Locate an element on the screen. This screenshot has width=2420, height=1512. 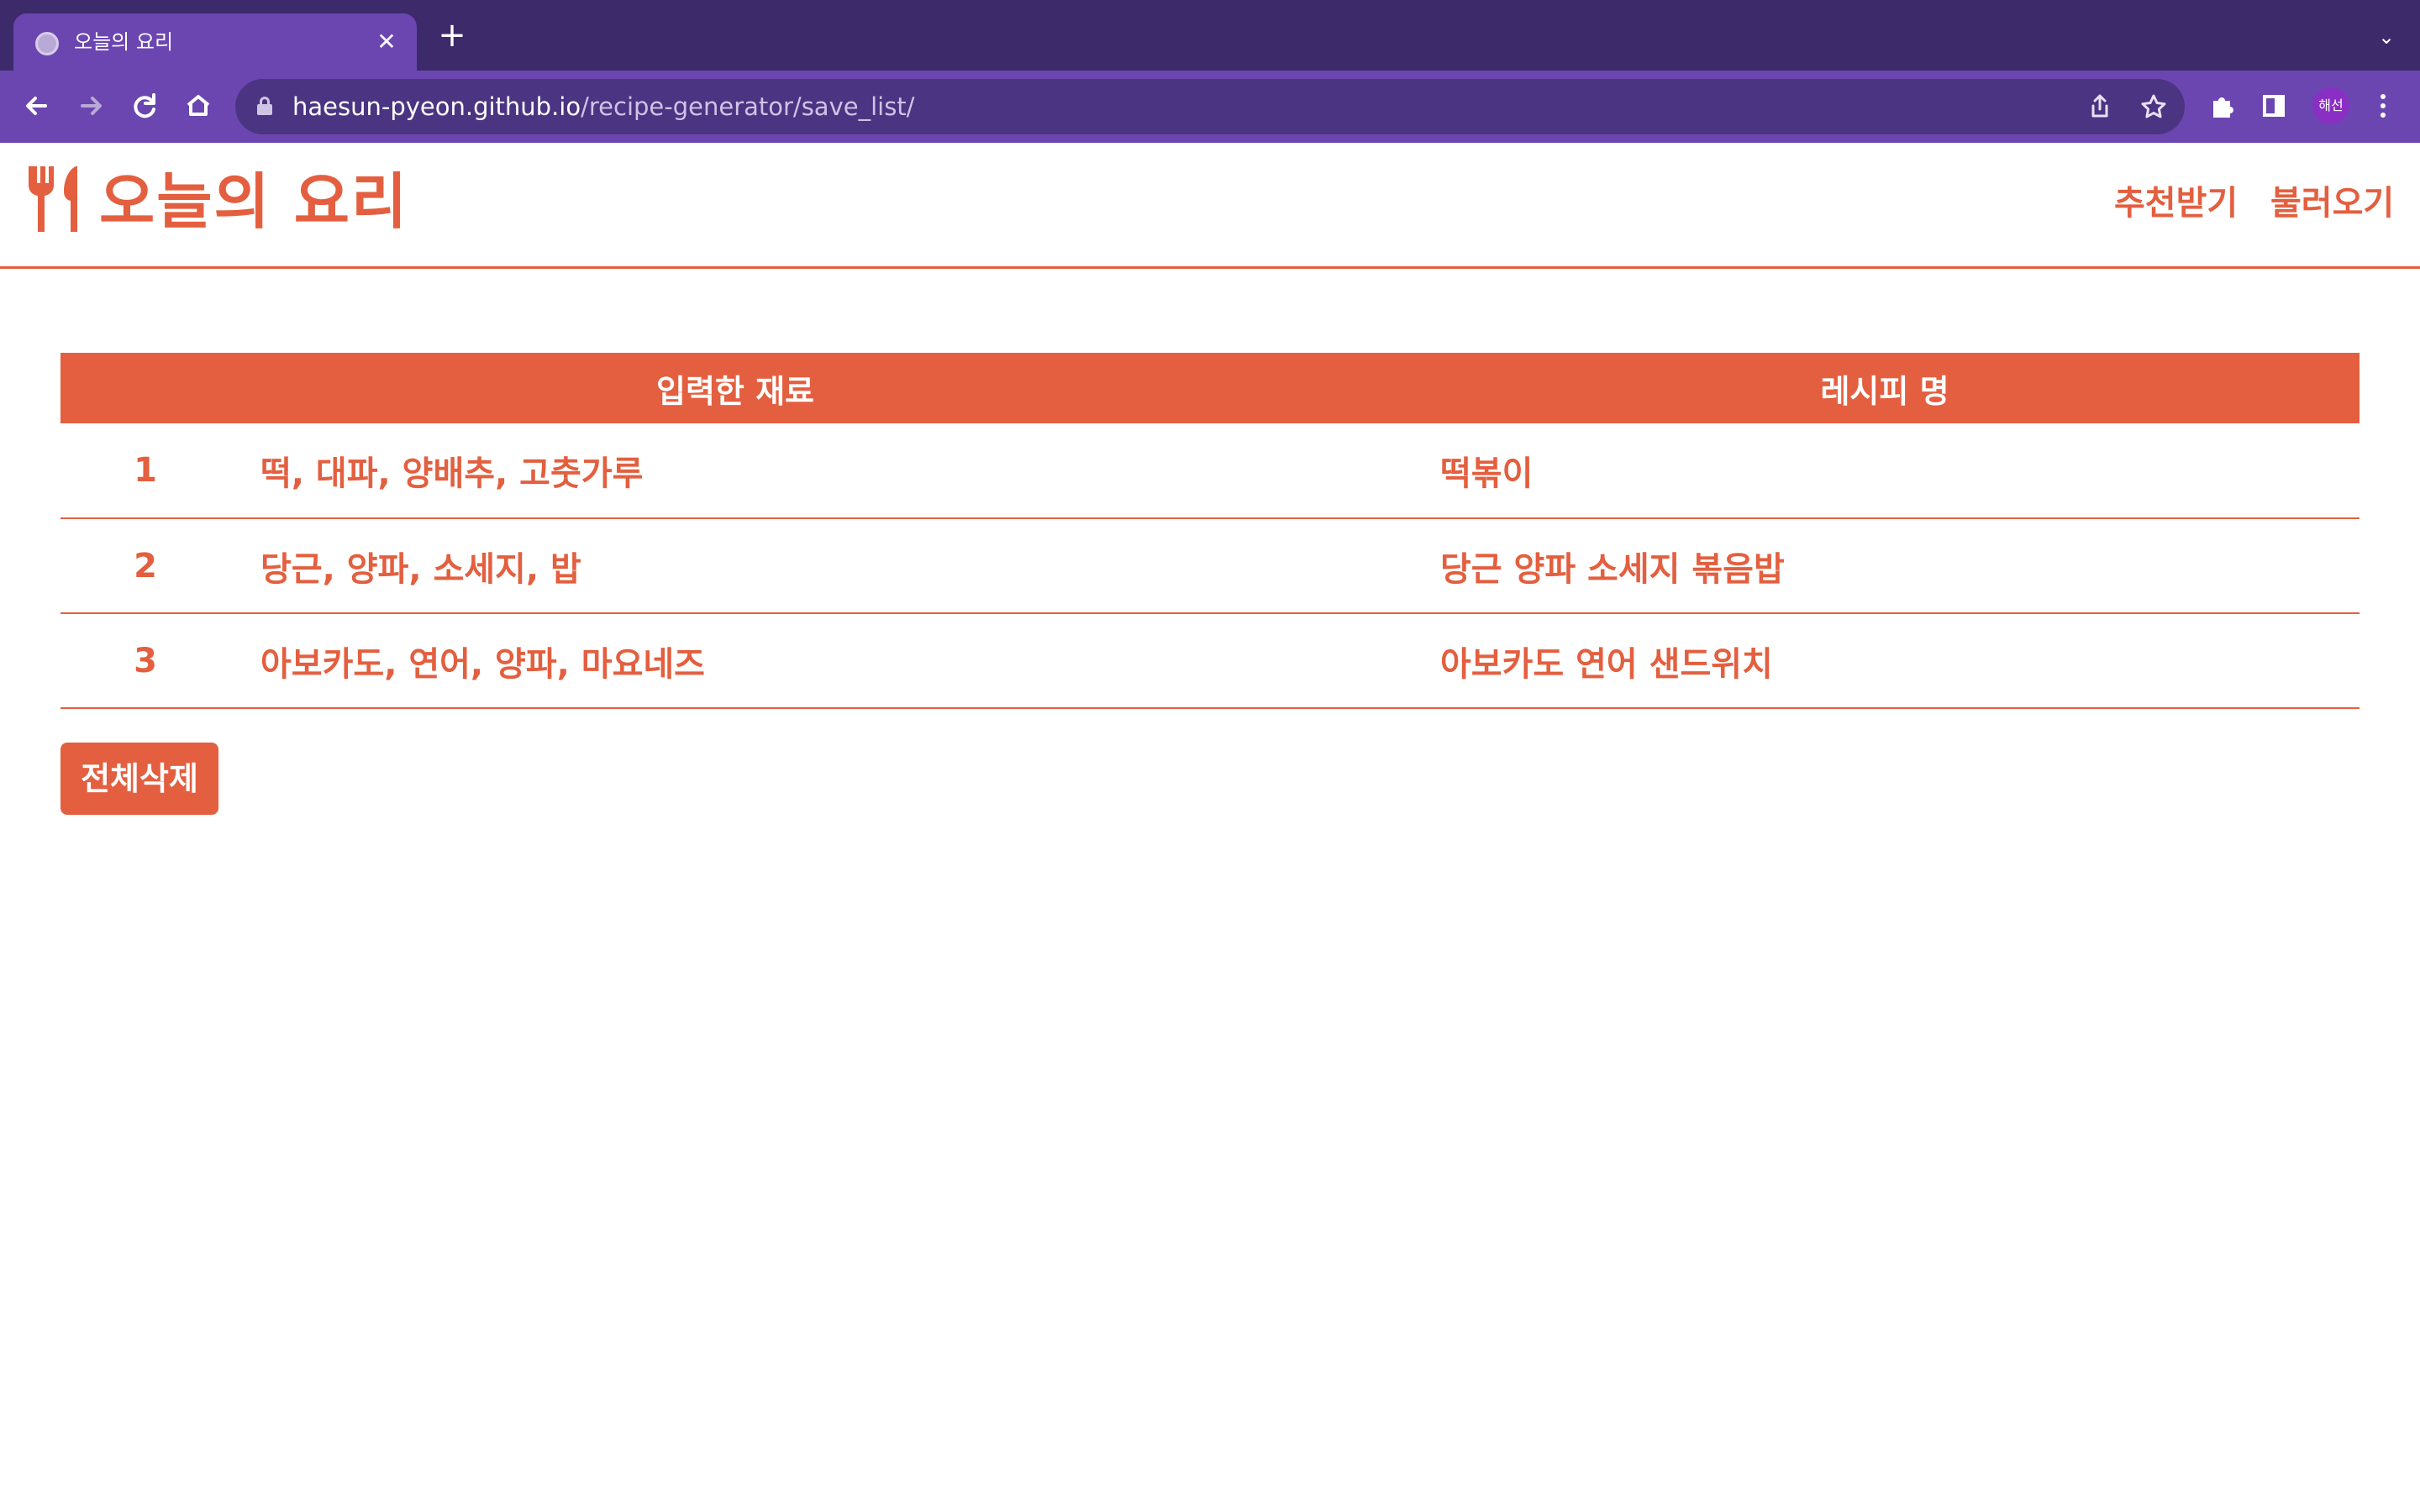
row-recipe-name: 떡볶이 is located at coordinates (1885, 471).